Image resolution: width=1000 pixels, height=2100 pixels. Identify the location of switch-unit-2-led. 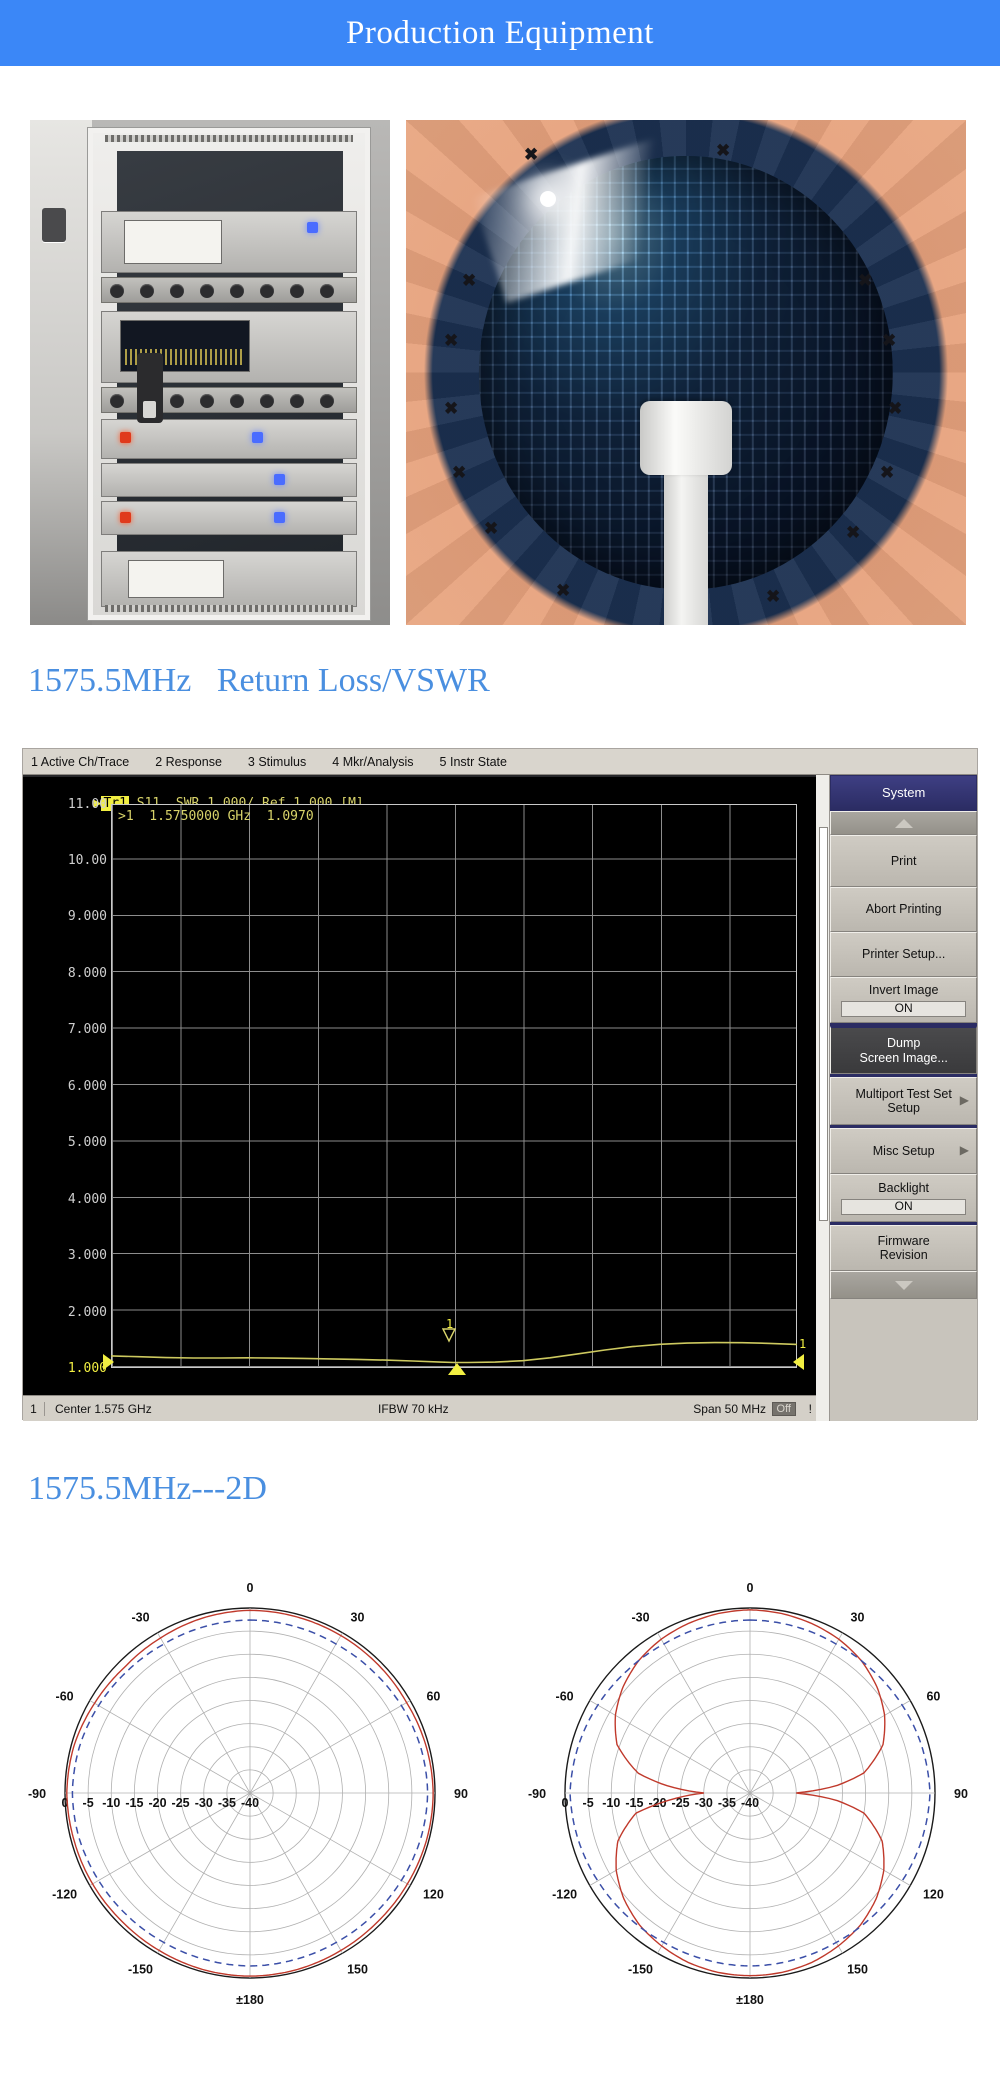
(279, 479).